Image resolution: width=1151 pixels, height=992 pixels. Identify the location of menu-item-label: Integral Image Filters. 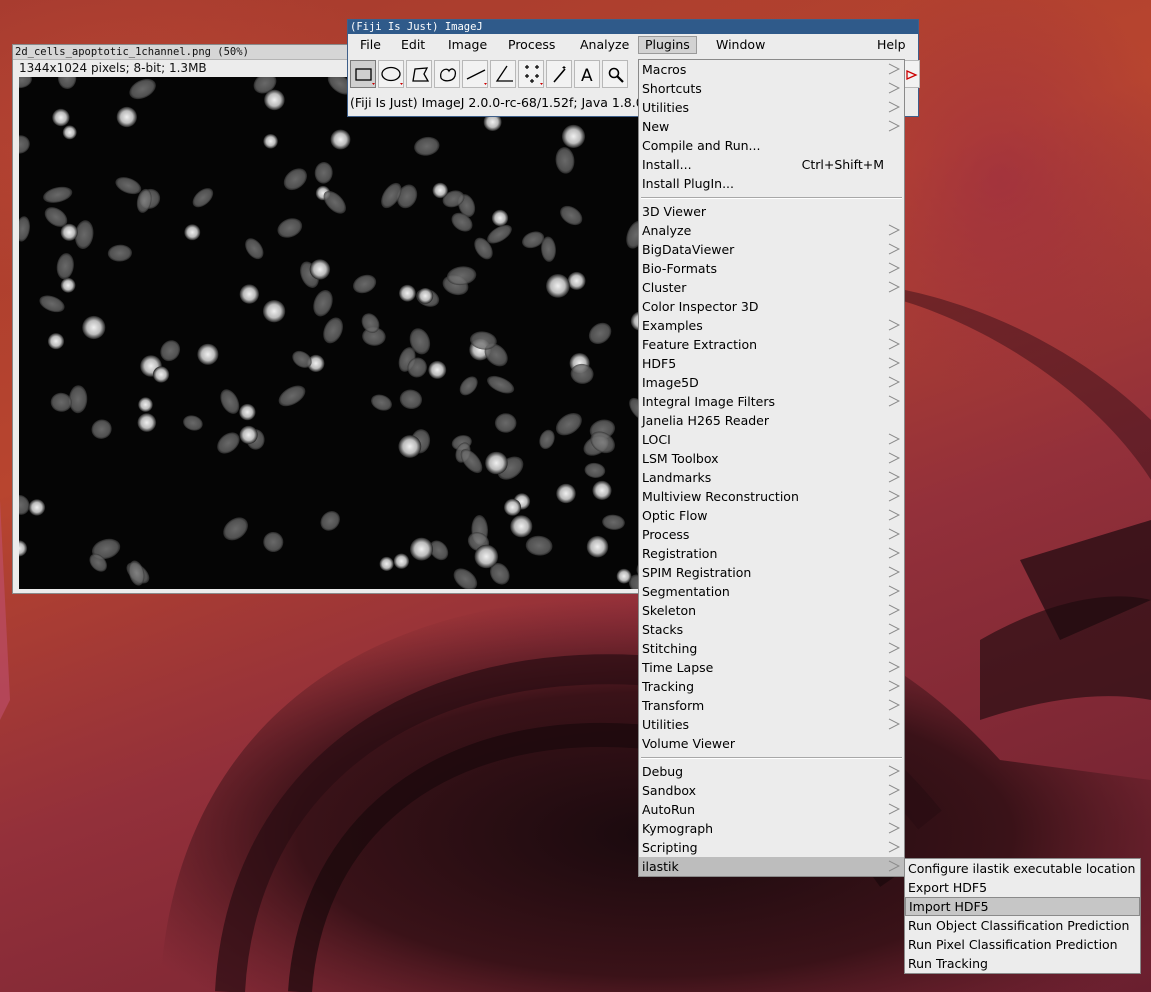
(708, 401).